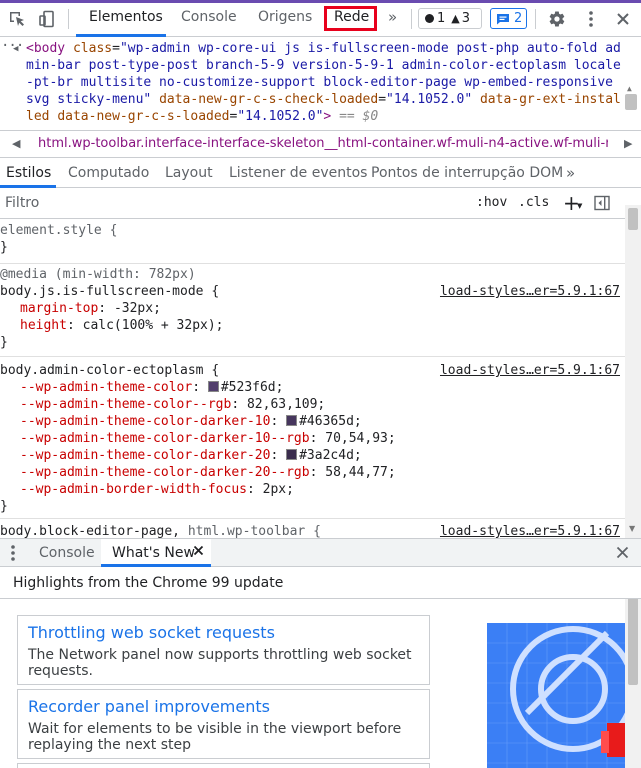 The height and width of the screenshot is (768, 641). Describe the element at coordinates (280, 116) in the screenshot. I see `attr-loaded-value: "14.1052.0"` at that location.